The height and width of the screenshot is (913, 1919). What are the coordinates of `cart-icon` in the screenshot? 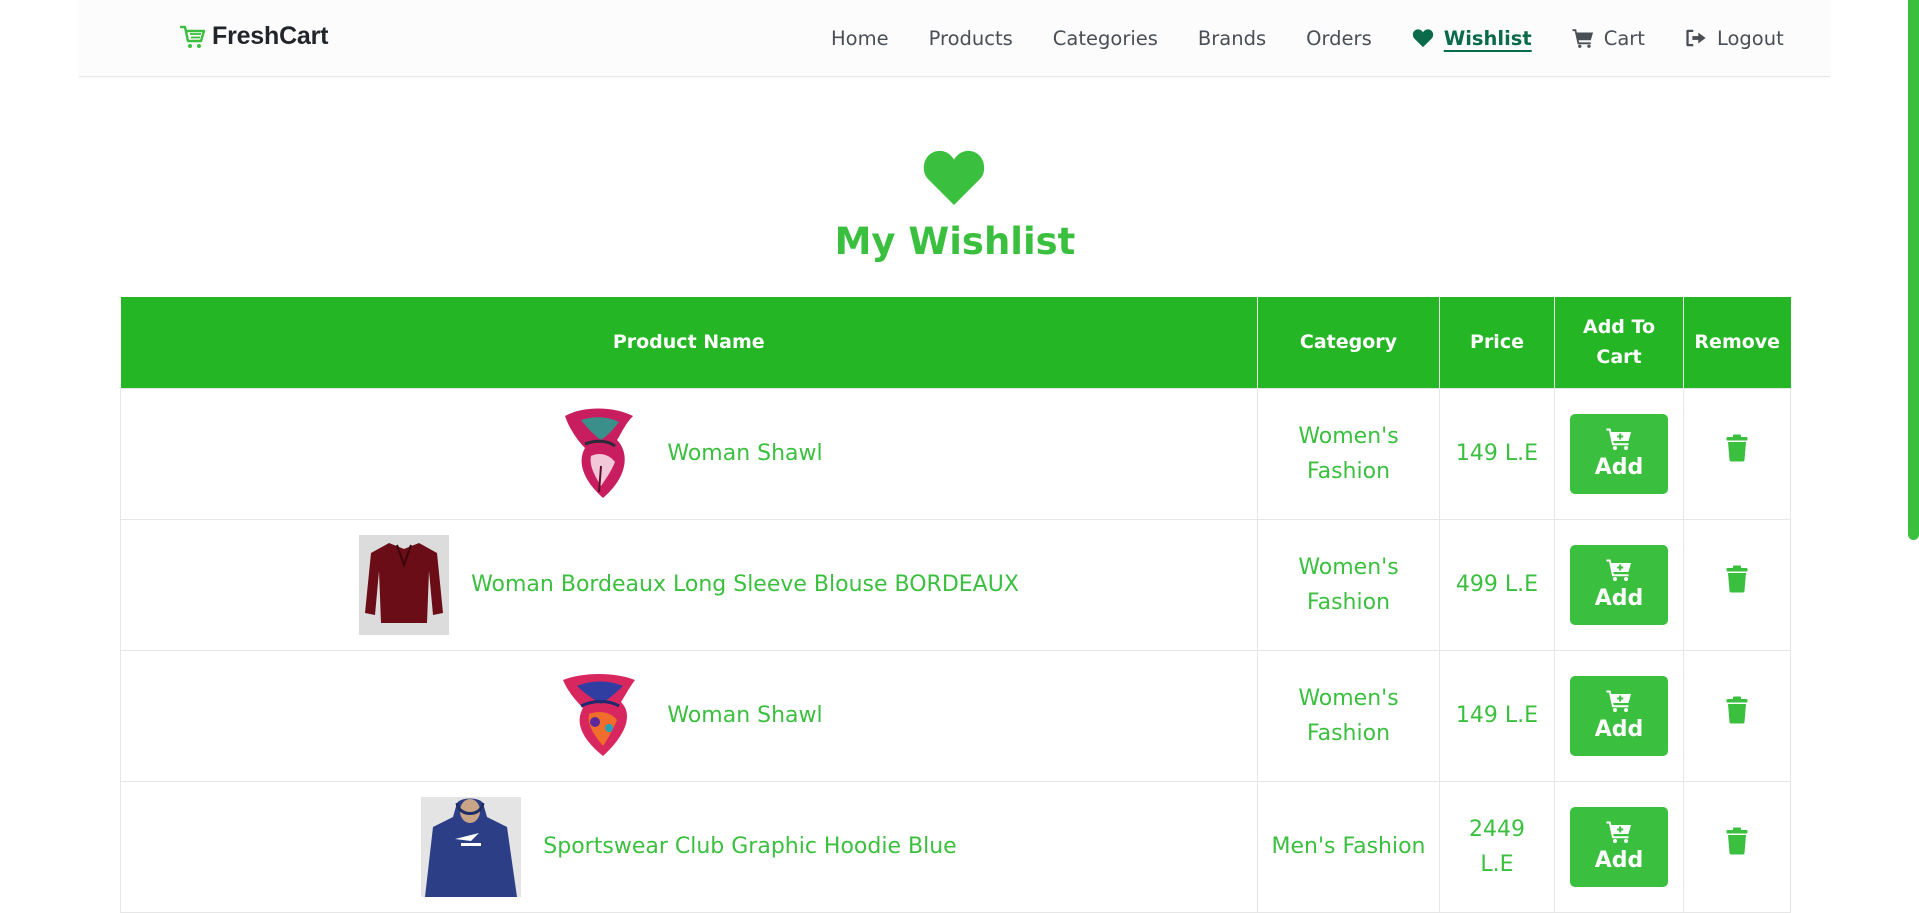 It's located at (1582, 38).